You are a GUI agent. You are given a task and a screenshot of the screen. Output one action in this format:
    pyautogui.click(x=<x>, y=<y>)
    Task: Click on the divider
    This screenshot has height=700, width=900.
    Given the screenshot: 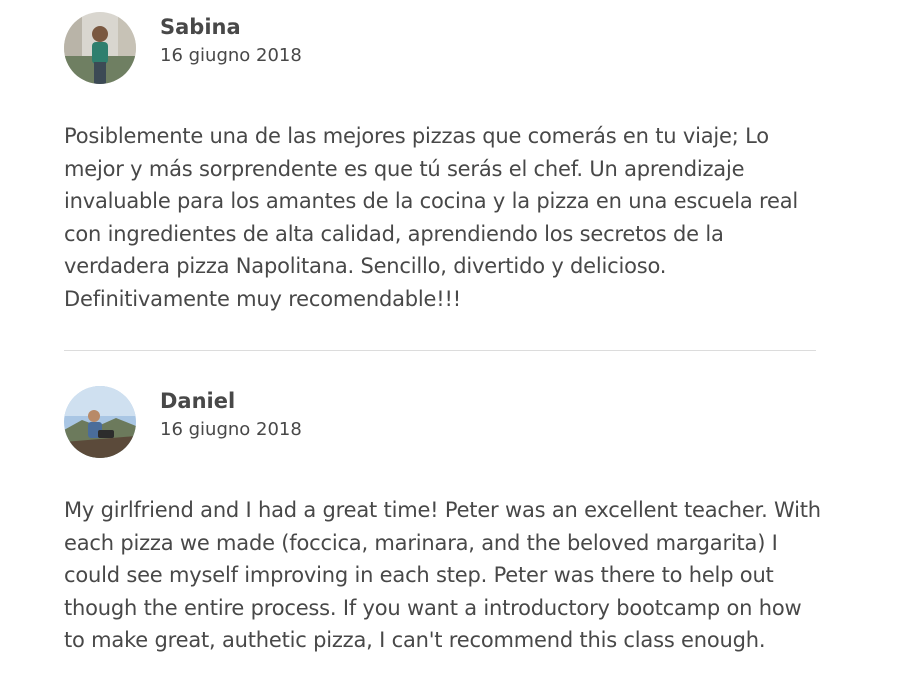 What is the action you would take?
    pyautogui.click(x=440, y=350)
    